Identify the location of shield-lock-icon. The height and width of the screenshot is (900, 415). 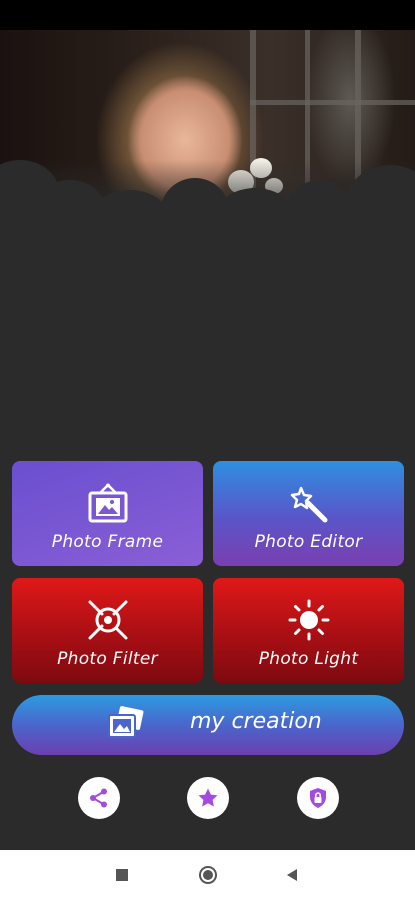
(318, 798).